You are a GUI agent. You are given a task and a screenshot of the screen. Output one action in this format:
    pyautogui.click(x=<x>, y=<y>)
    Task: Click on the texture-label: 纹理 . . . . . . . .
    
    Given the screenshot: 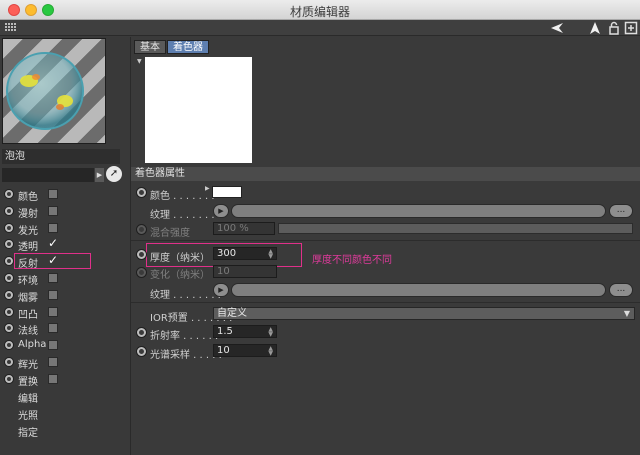 What is the action you would take?
    pyautogui.click(x=185, y=215)
    